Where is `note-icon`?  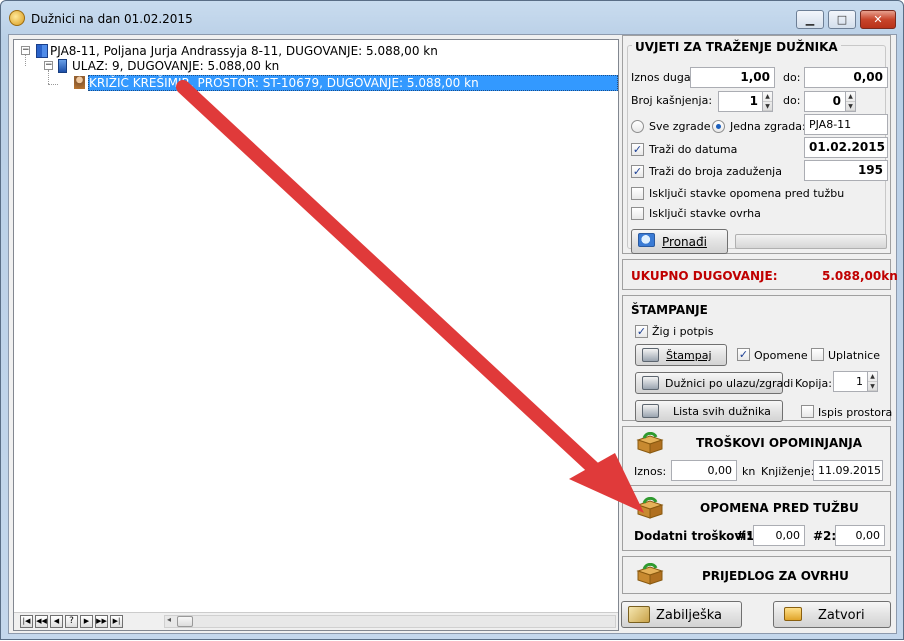
note-icon is located at coordinates (639, 614).